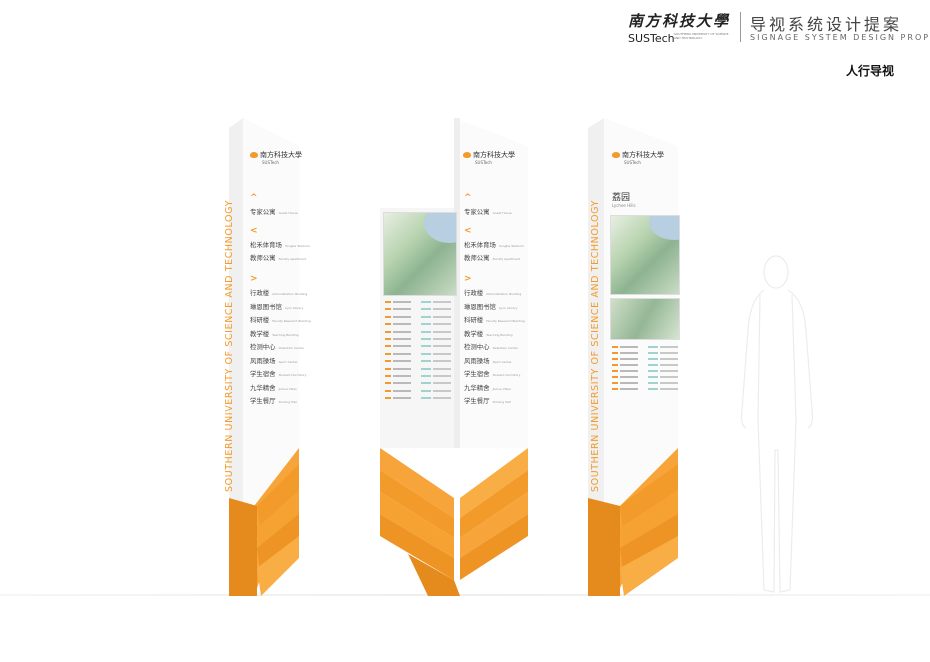 Image resolution: width=930 pixels, height=662 pixels. Describe the element at coordinates (290, 294) in the screenshot. I see `destination-name-en: Administration Building` at that location.